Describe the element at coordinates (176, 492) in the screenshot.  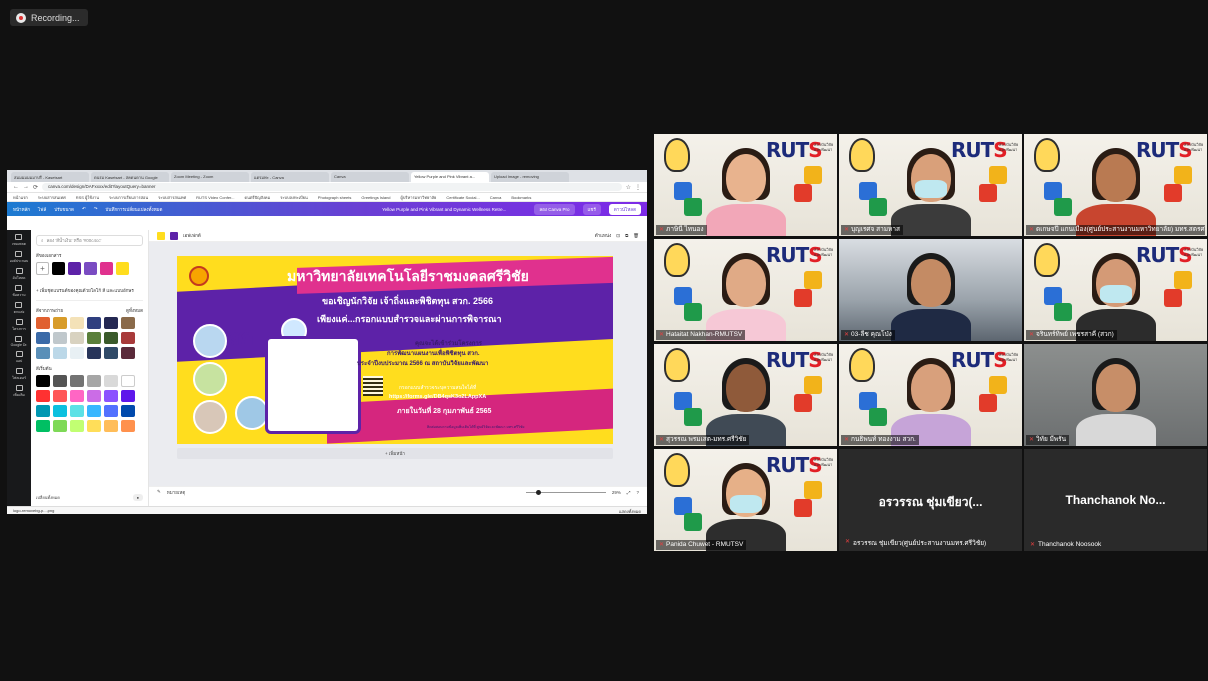
I see `notes-button: หมายเหตุ` at that location.